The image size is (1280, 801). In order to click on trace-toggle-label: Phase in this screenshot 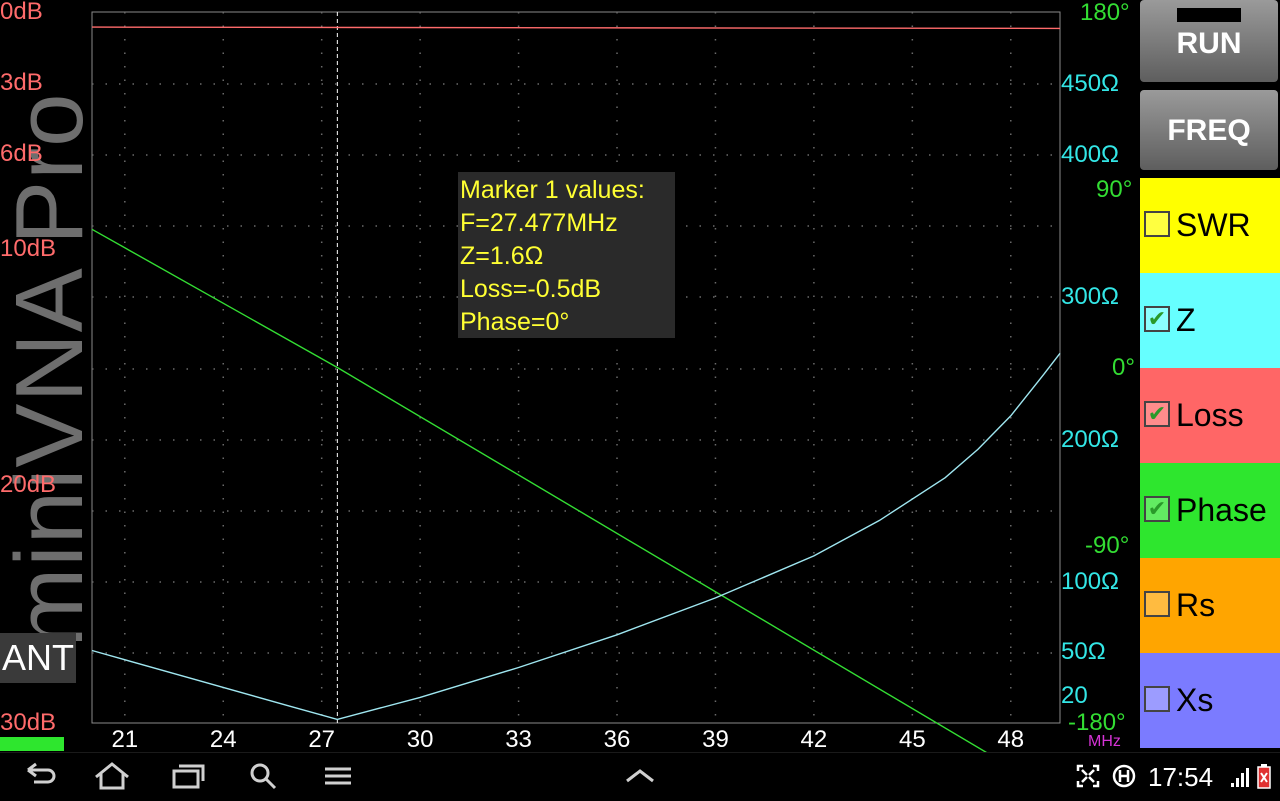, I will do `click(1221, 510)`.